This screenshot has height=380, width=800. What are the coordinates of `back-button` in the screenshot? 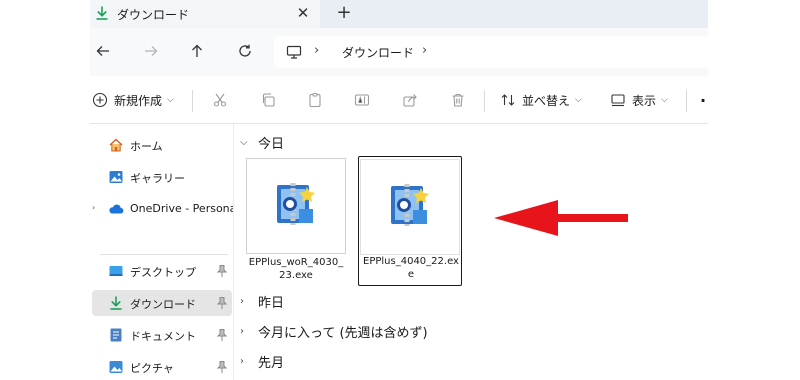 It's located at (103, 51).